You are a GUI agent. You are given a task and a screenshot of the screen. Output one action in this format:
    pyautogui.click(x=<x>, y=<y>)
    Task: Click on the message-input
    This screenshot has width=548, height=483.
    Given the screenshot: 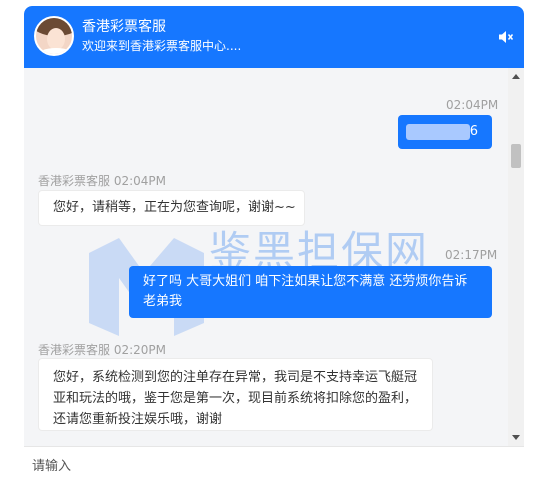 What is the action you would take?
    pyautogui.click(x=272, y=466)
    